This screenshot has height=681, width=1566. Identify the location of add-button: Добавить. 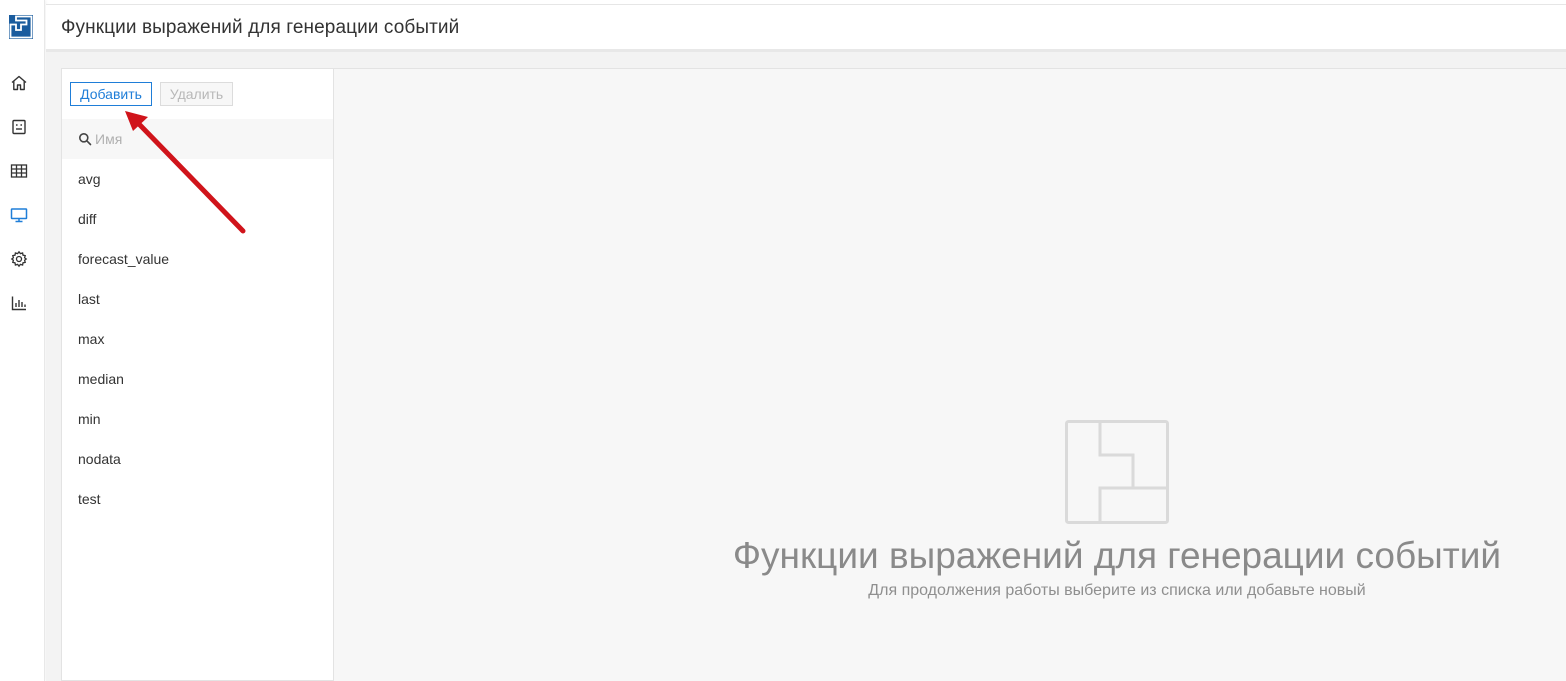
(111, 94).